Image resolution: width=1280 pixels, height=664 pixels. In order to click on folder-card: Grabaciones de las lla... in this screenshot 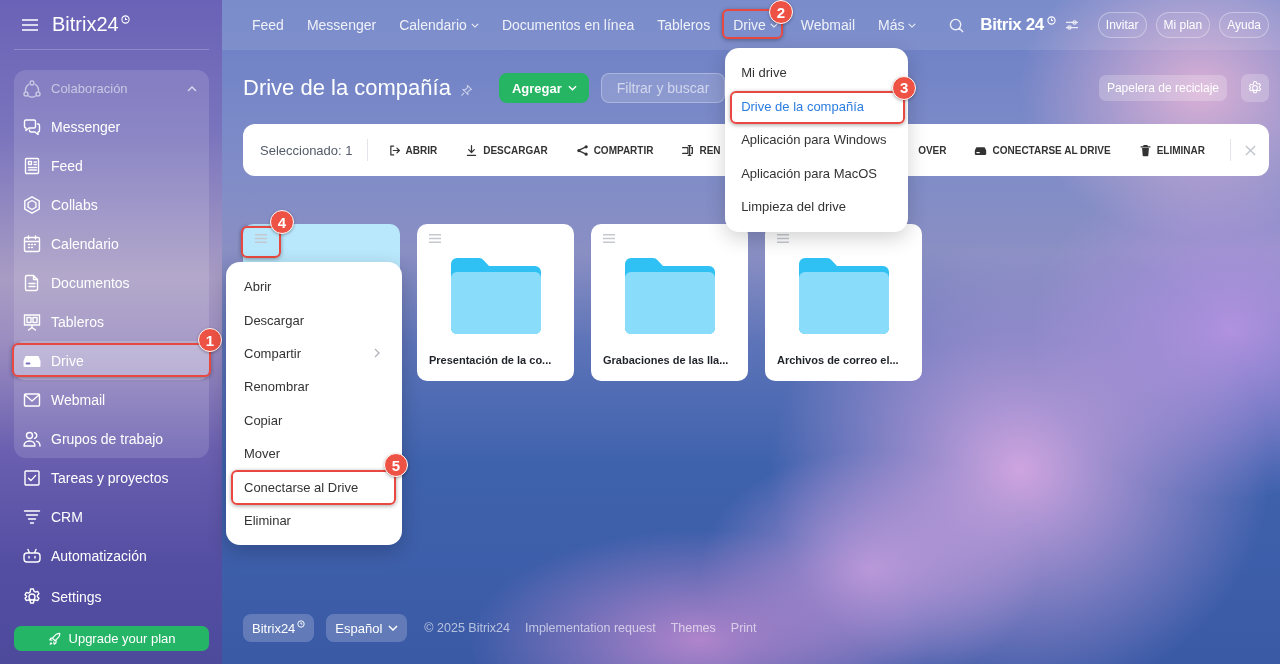, I will do `click(669, 302)`.